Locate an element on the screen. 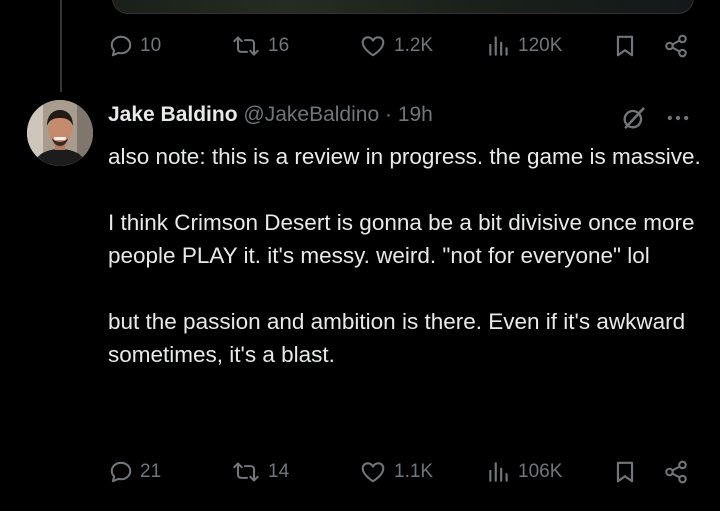 Image resolution: width=720 pixels, height=511 pixels. views-count: 120K is located at coordinates (540, 45).